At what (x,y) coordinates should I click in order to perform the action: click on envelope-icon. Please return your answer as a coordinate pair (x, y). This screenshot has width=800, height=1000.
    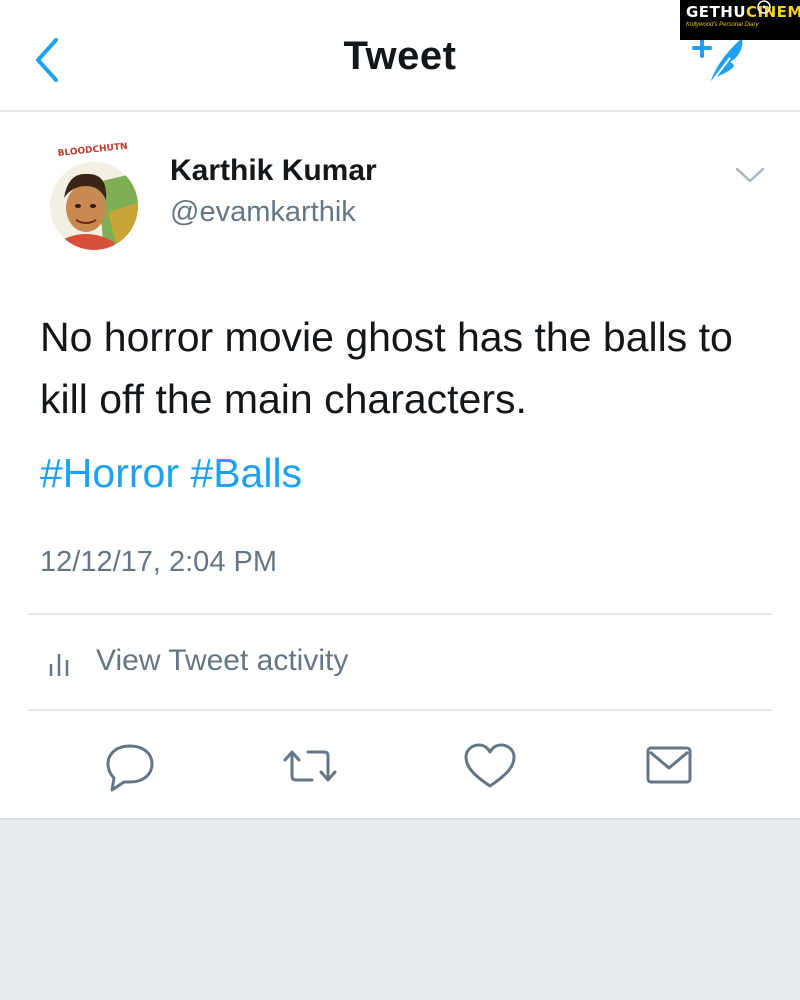
    Looking at the image, I should click on (669, 765).